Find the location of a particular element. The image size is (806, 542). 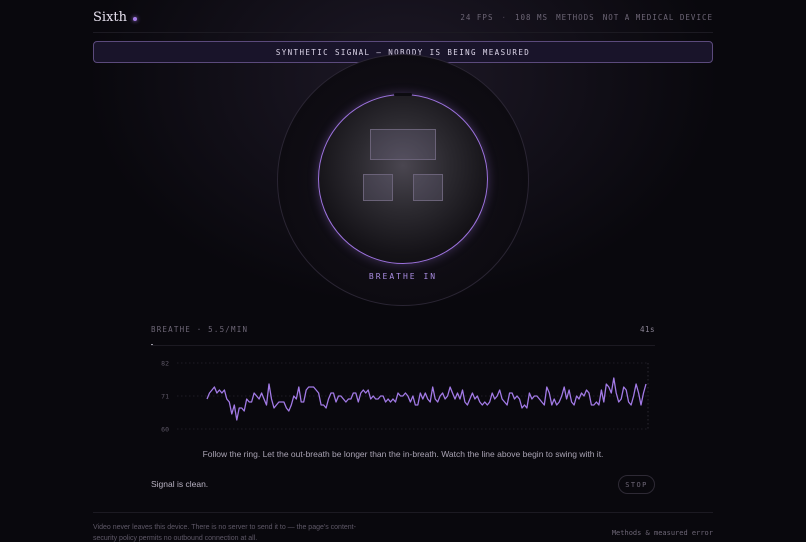

breathing-pace: BREATHE · 5.5/MIN is located at coordinates (200, 329).